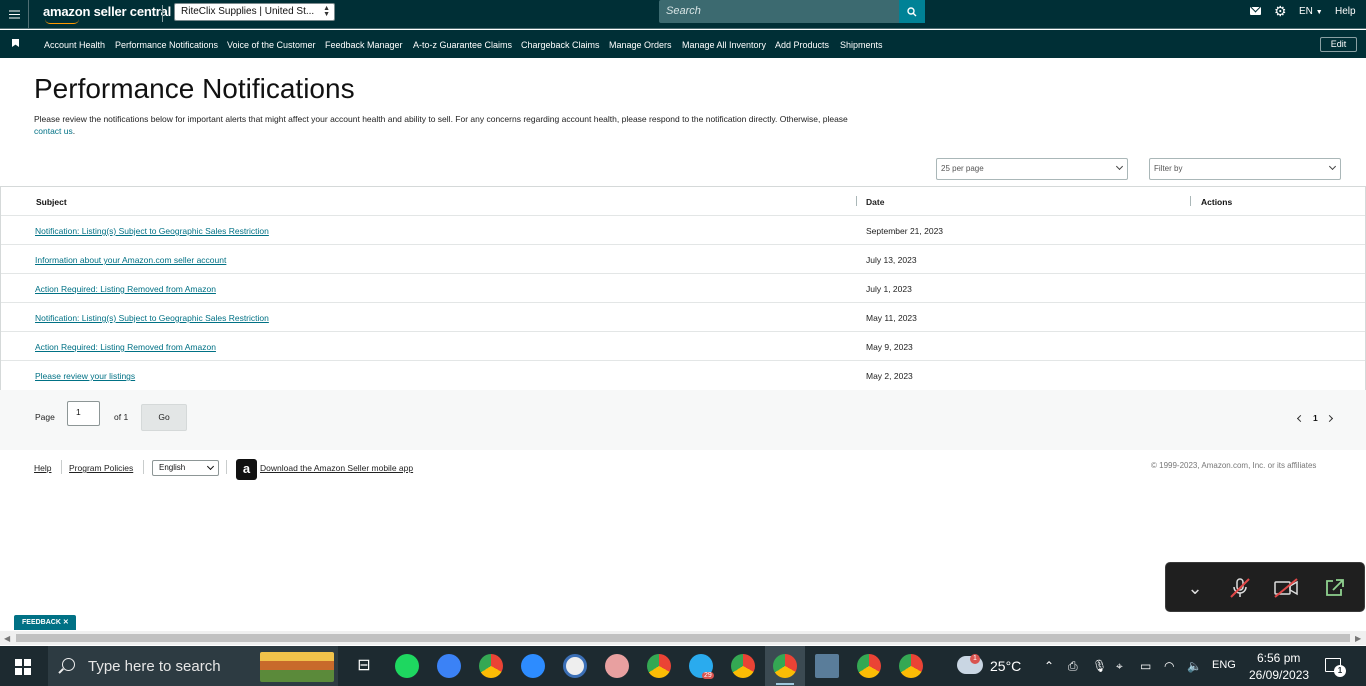 The width and height of the screenshot is (1366, 686). I want to click on page-label: Page, so click(45, 417).